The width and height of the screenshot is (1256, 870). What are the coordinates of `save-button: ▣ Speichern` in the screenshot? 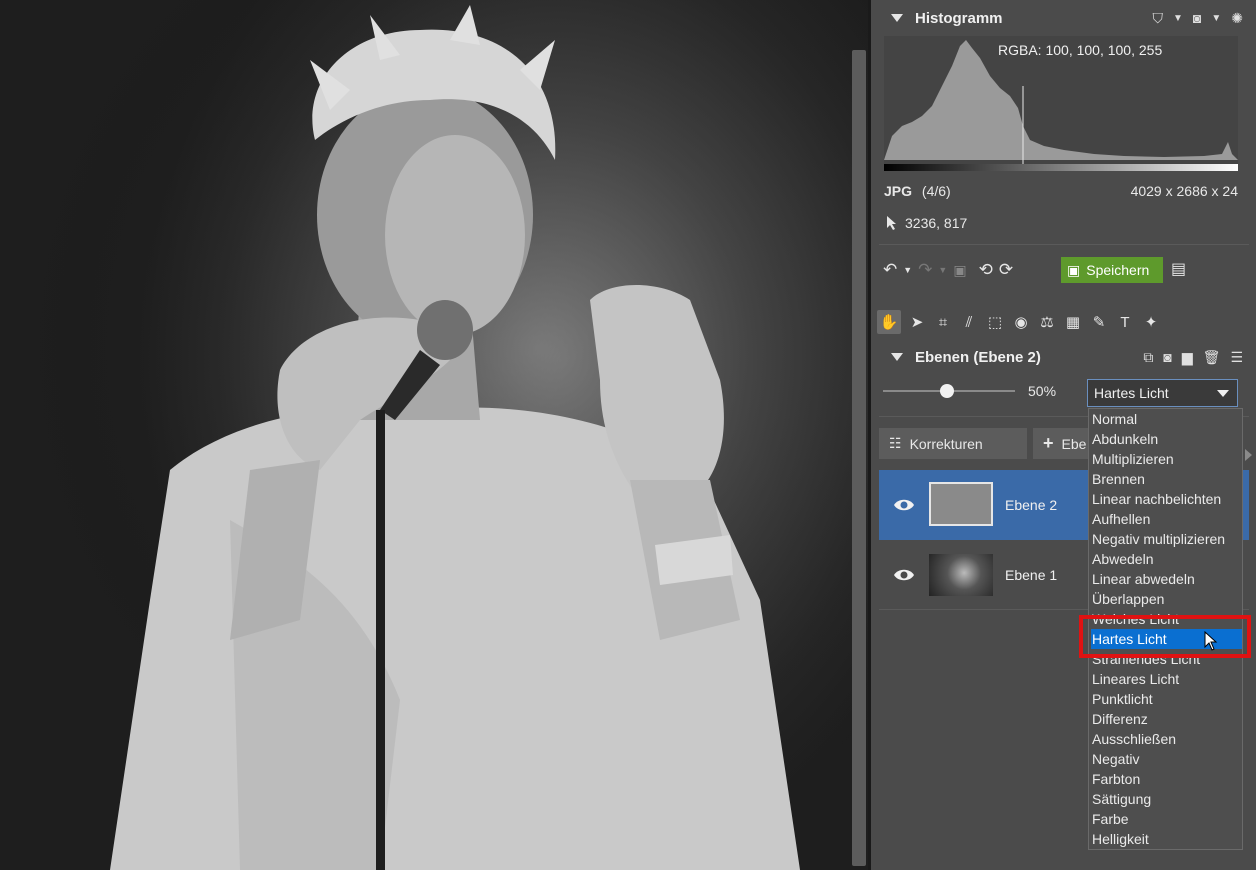 It's located at (1112, 270).